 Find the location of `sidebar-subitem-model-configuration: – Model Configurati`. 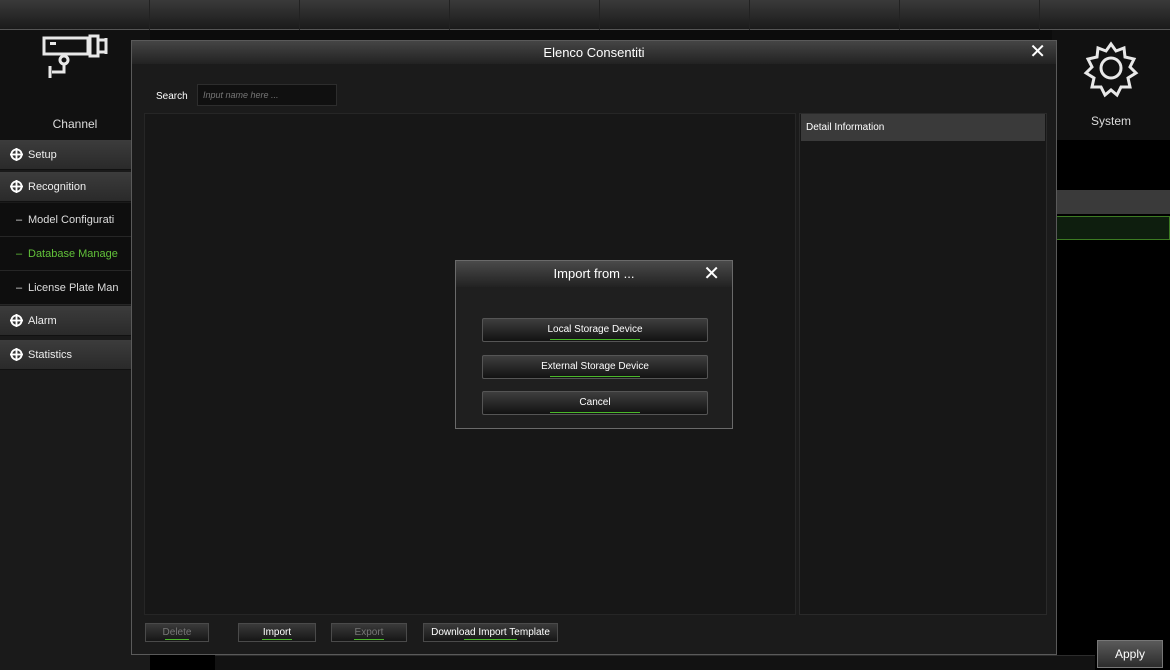

sidebar-subitem-model-configuration: – Model Configurati is located at coordinates (75, 220).